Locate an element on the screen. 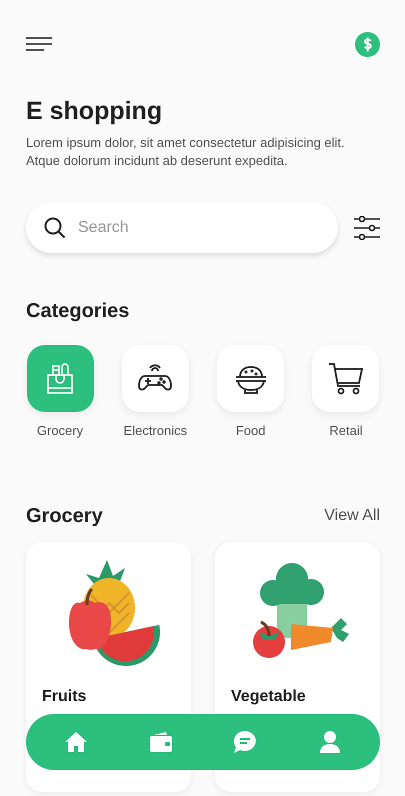 This screenshot has width=405, height=796. cart-icon is located at coordinates (345, 378).